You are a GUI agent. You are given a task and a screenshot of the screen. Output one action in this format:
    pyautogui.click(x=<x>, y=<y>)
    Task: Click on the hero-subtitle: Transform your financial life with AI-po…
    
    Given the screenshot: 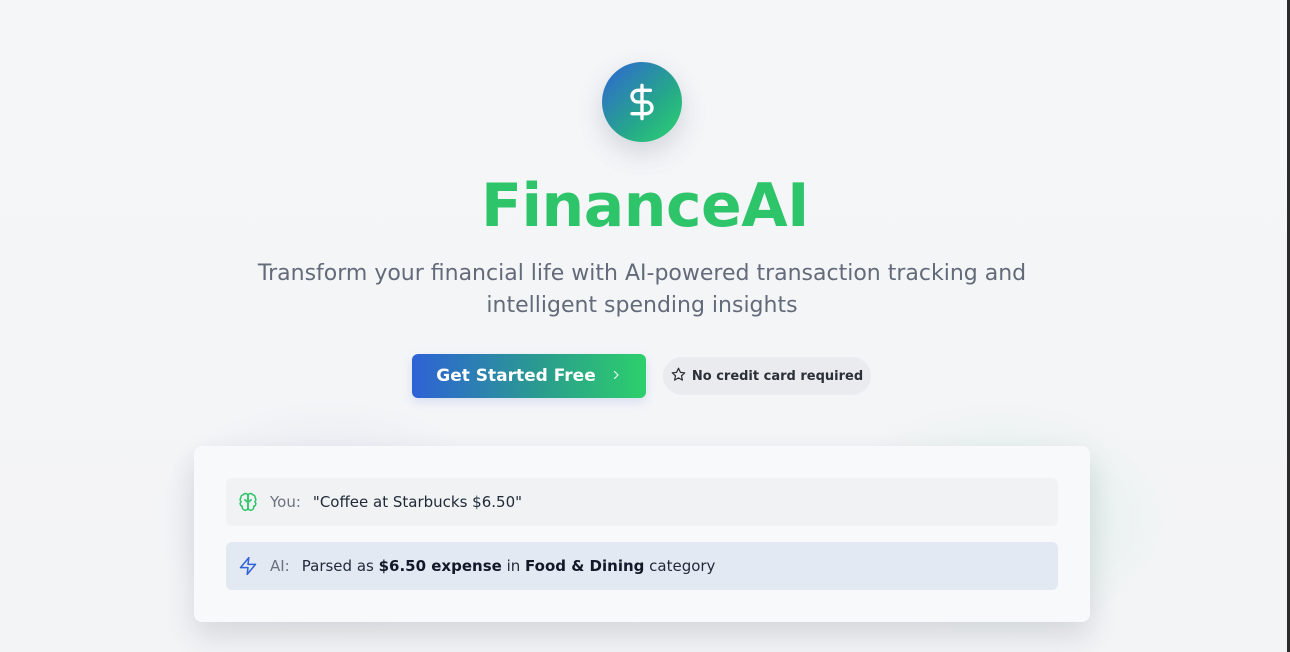 What is the action you would take?
    pyautogui.click(x=642, y=289)
    